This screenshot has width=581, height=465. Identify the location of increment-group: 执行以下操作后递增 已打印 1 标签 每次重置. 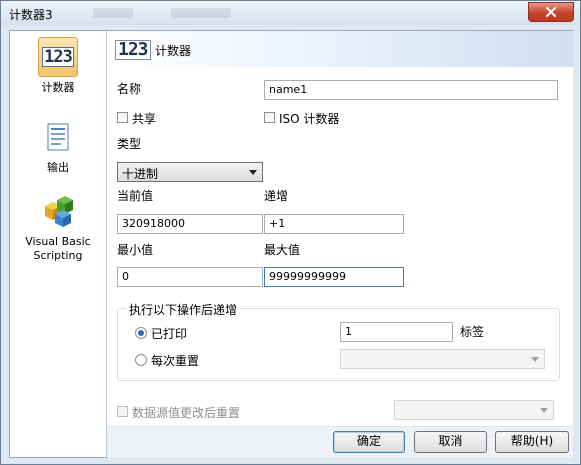
(338, 341).